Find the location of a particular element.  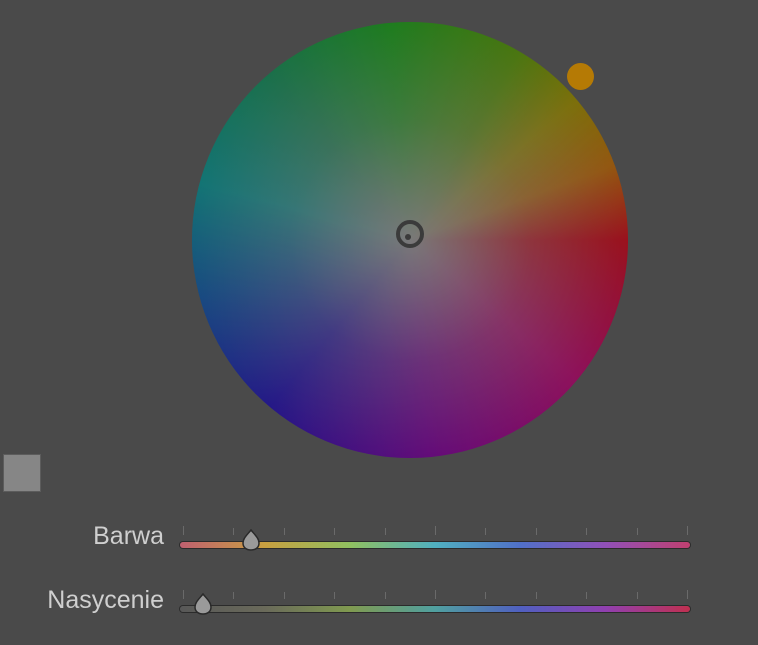

color-picker-marker is located at coordinates (410, 234).